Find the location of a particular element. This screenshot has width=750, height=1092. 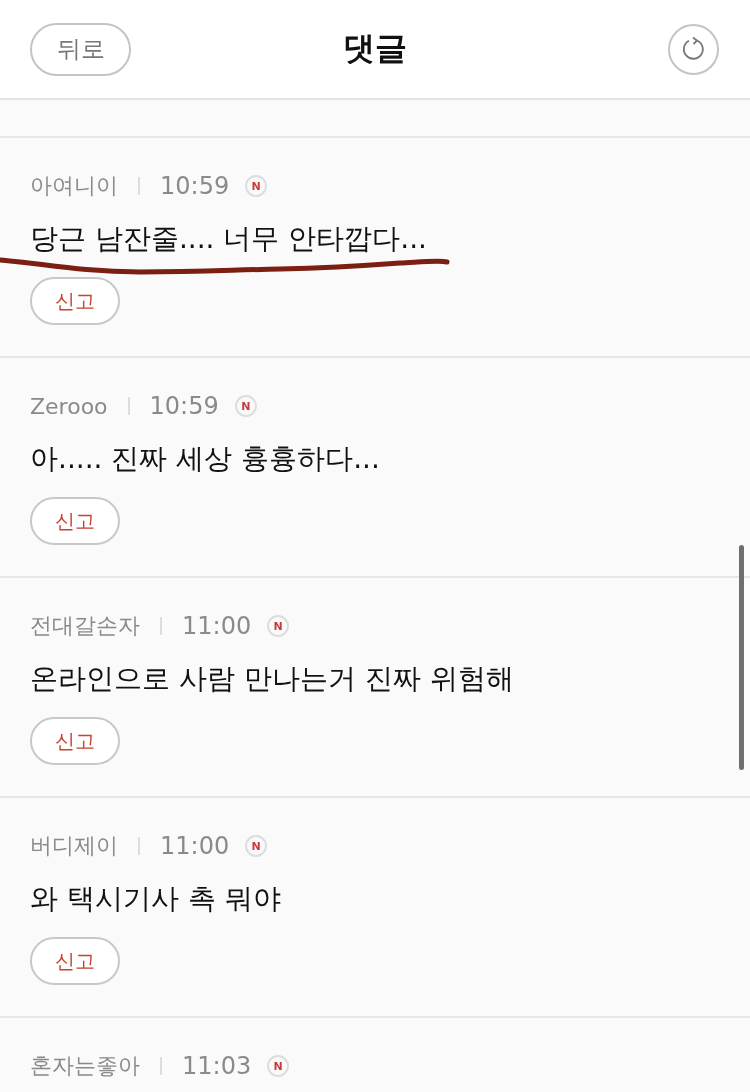

author-name: 아여니이 is located at coordinates (74, 186).